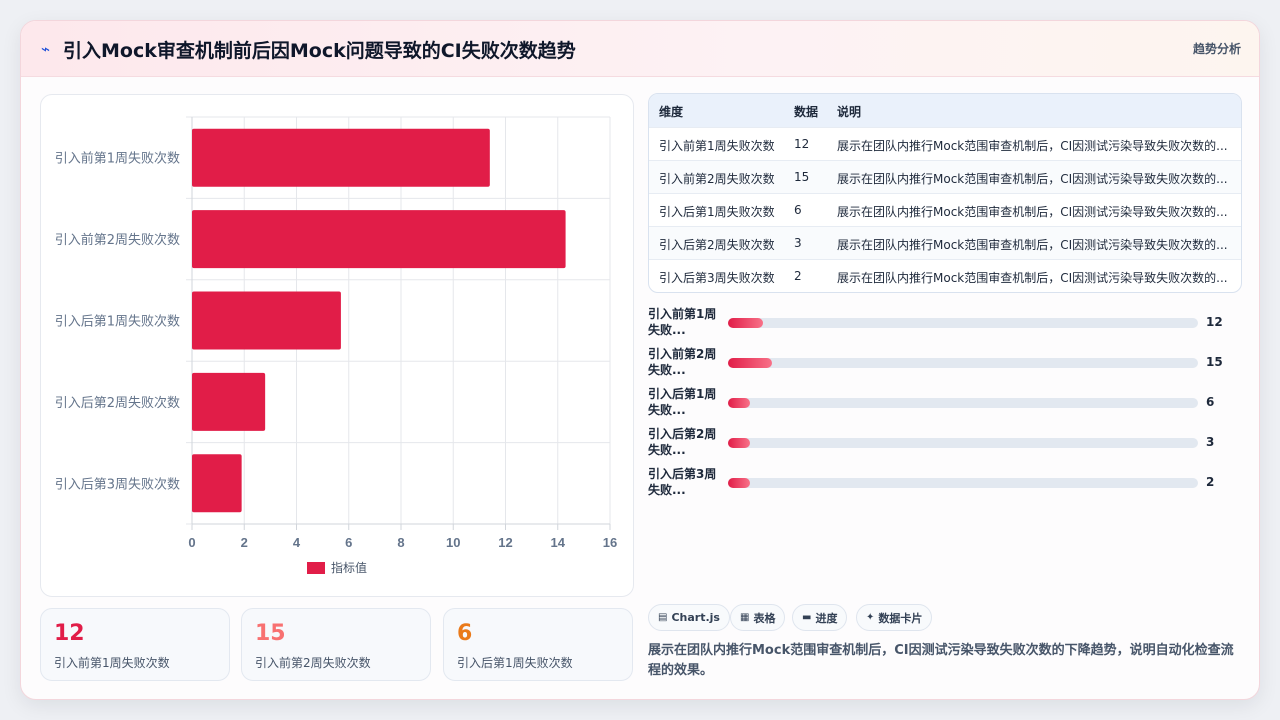  What do you see at coordinates (798, 276) in the screenshot?
I see `cell-value: 2` at bounding box center [798, 276].